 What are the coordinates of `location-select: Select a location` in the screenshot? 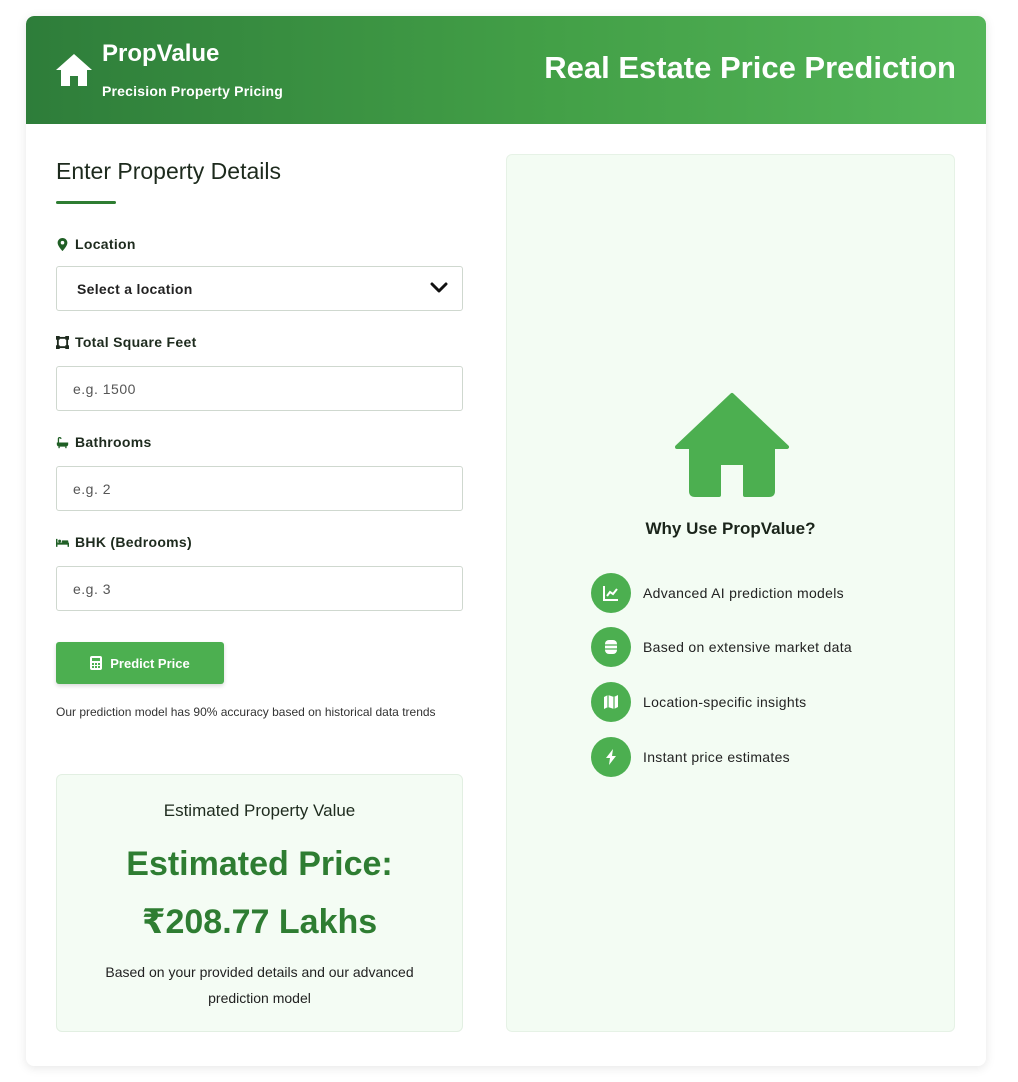 It's located at (259, 288).